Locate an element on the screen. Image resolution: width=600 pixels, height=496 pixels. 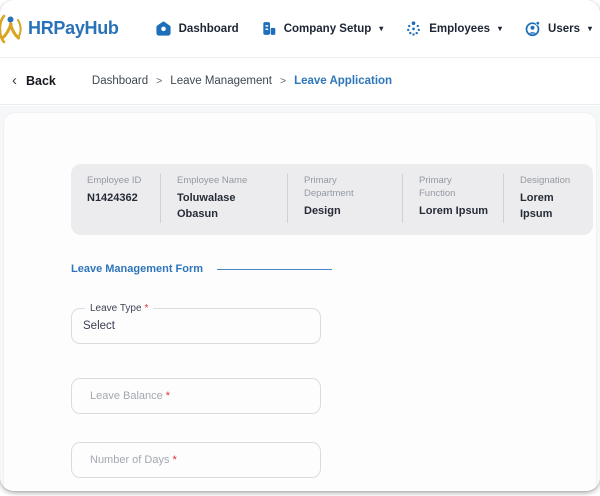
hrpayhub-logo-icon is located at coordinates (12, 29).